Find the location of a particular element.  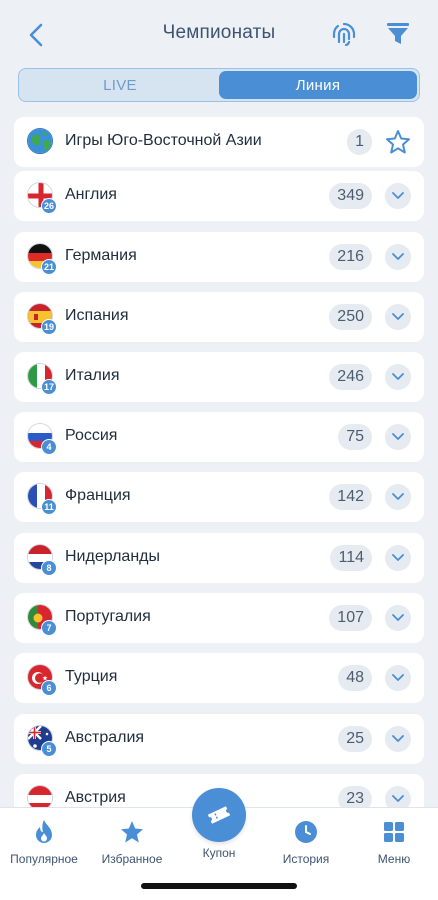

flag: 8 is located at coordinates (42, 560).